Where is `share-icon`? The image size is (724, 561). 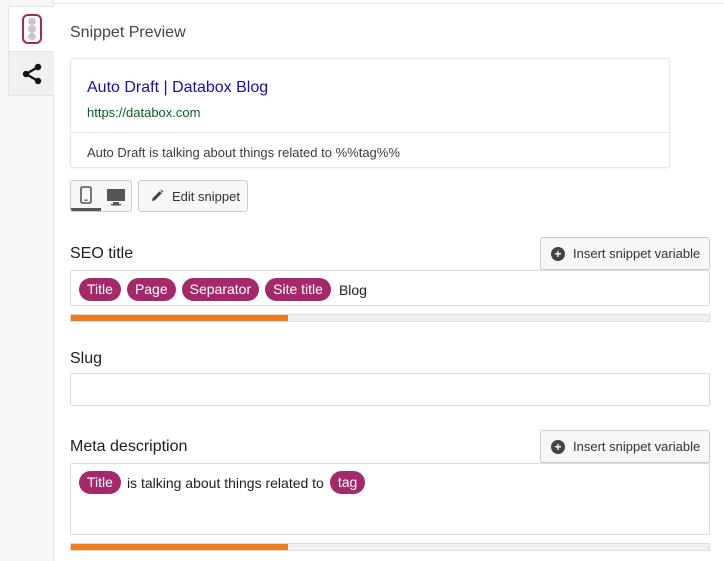
share-icon is located at coordinates (31, 73).